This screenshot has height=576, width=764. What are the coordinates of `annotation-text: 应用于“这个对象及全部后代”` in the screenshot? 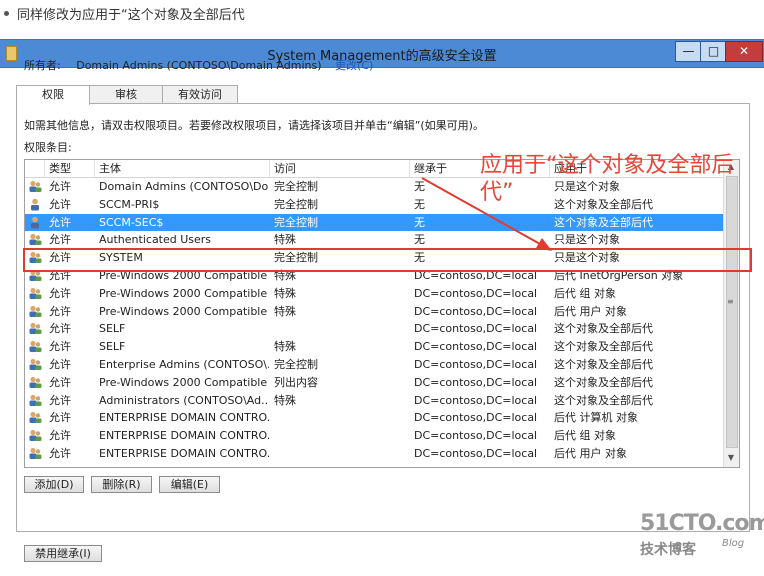 It's located at (607, 179).